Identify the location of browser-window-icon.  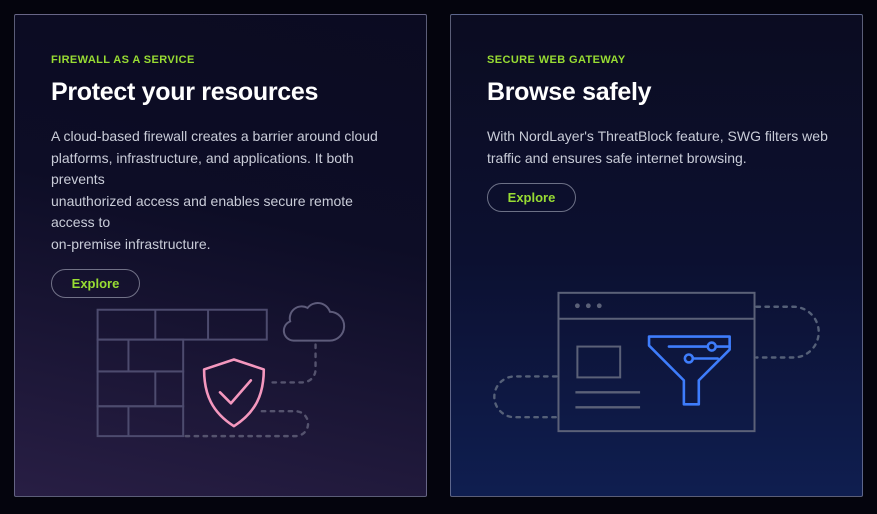
(656, 362).